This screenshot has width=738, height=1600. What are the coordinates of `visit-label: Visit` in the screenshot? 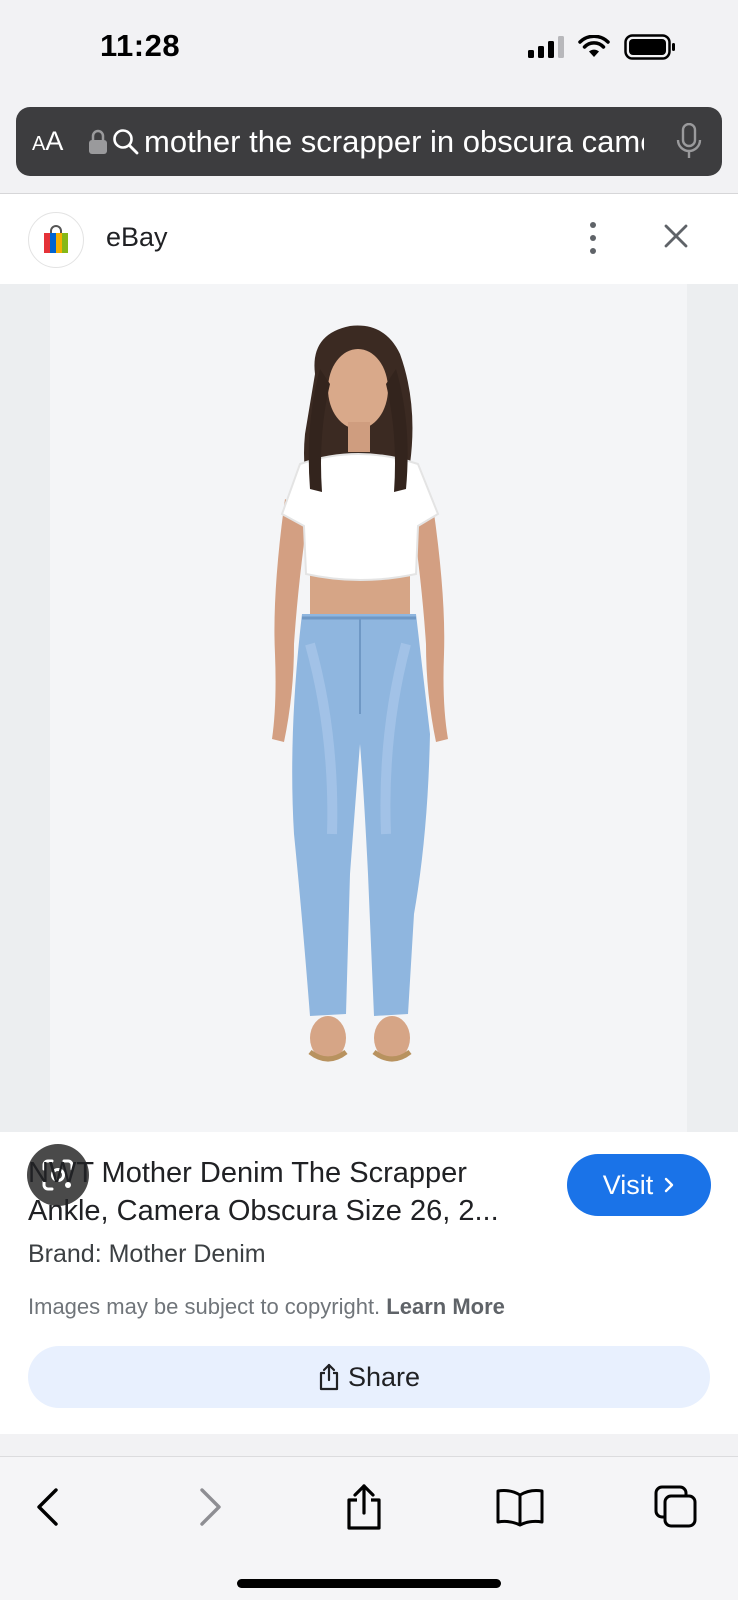 It's located at (628, 1184).